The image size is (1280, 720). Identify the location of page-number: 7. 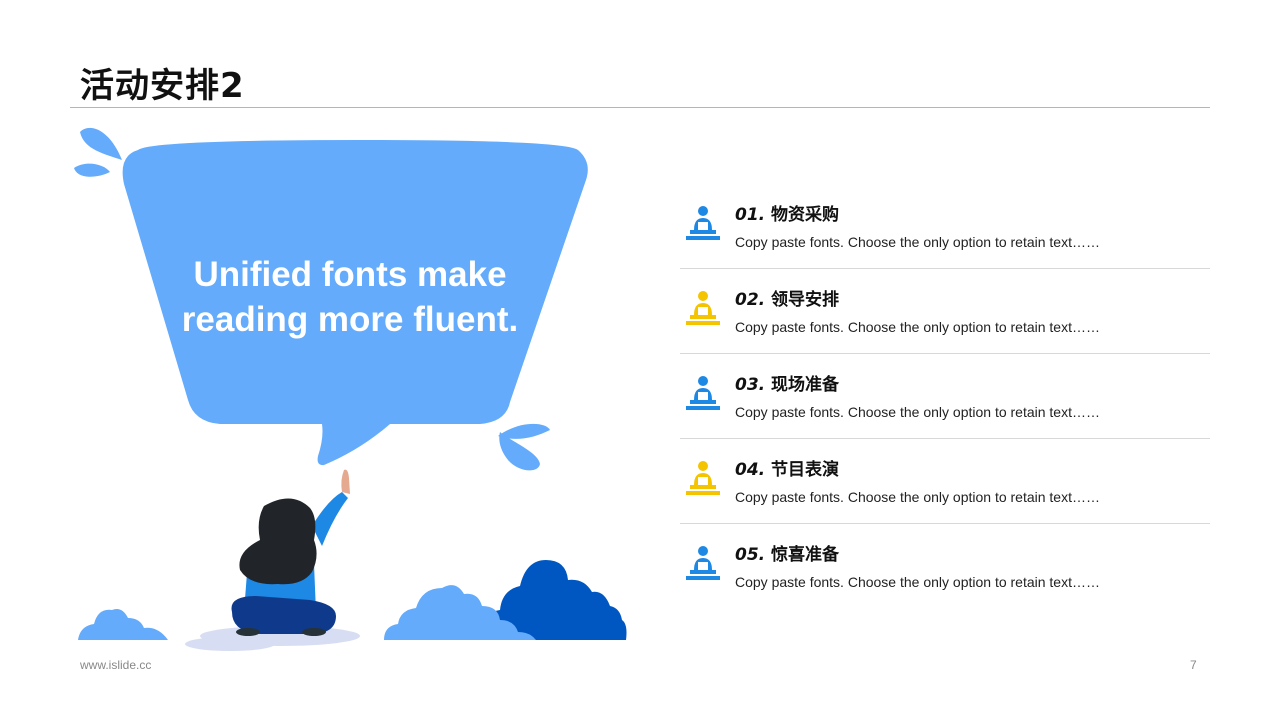
(1193, 665).